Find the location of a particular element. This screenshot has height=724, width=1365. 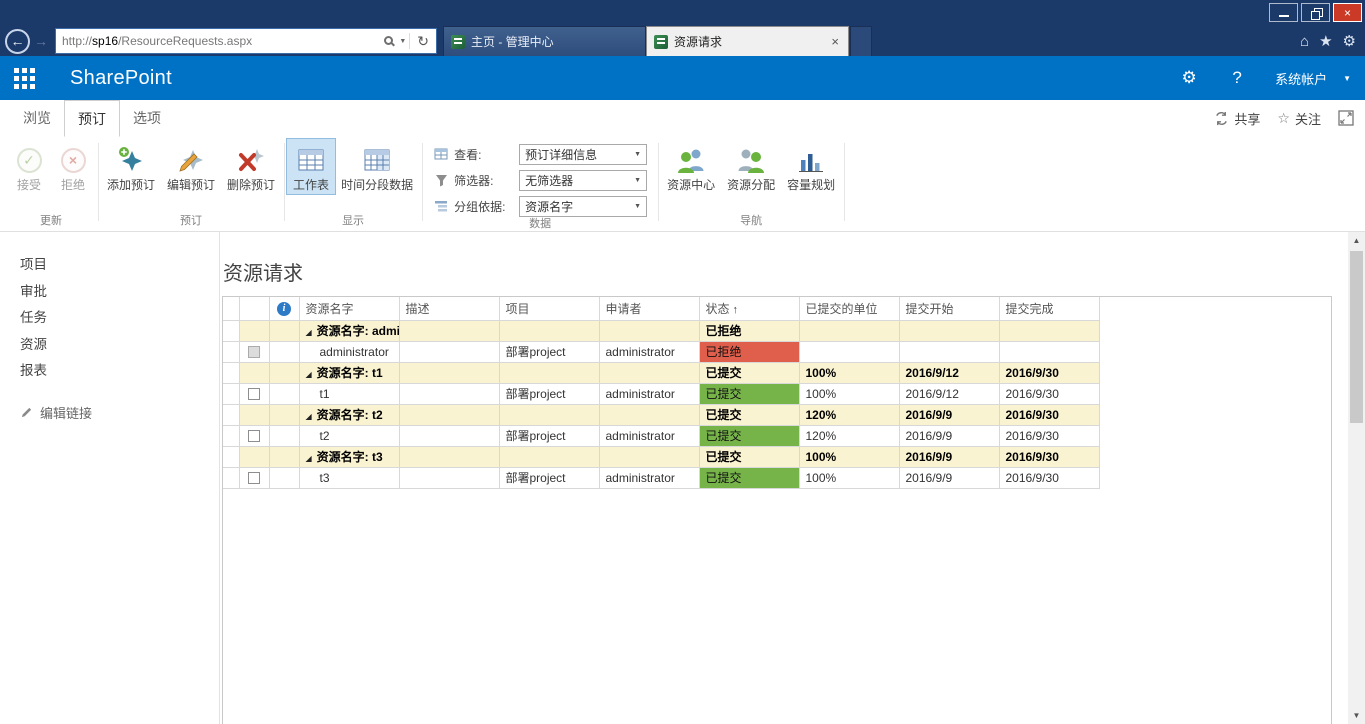

restore-button is located at coordinates (1315, 12).